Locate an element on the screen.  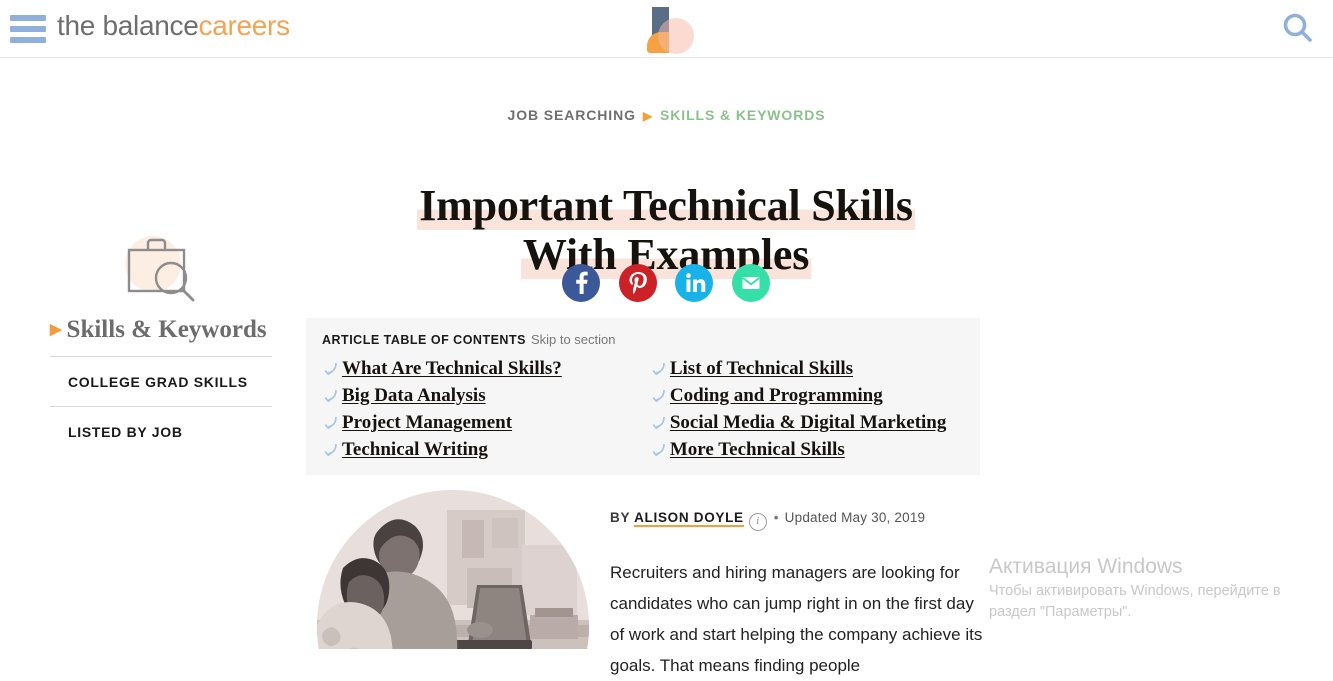
article-hero-image is located at coordinates (447, 569).